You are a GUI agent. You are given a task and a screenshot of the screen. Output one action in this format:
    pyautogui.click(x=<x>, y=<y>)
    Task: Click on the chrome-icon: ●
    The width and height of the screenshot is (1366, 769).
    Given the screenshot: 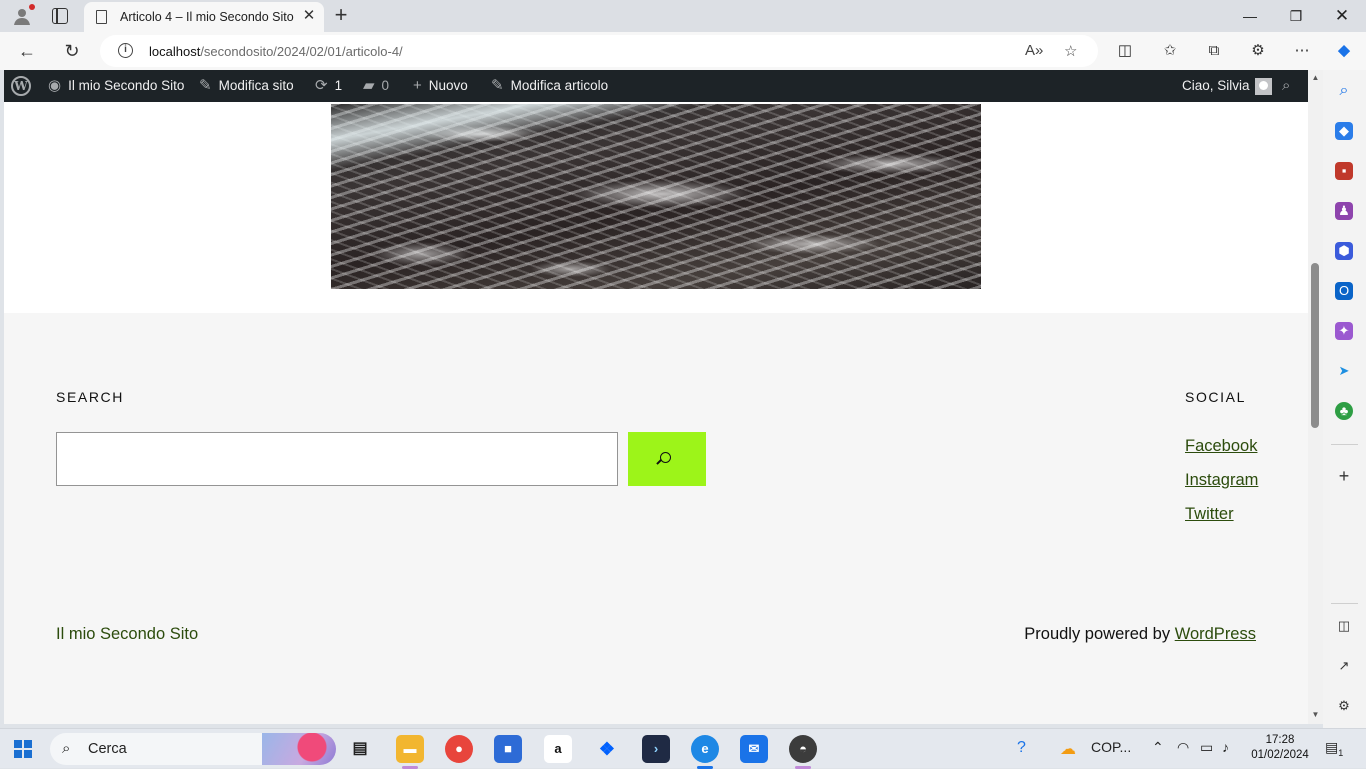 What is the action you would take?
    pyautogui.click(x=459, y=749)
    